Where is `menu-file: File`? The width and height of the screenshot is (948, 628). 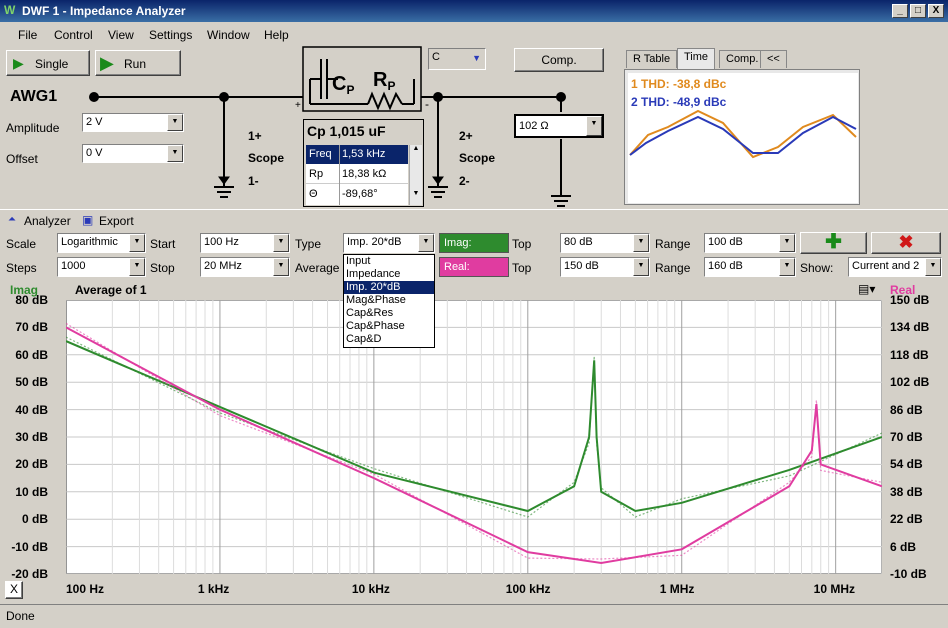 menu-file: File is located at coordinates (27, 35).